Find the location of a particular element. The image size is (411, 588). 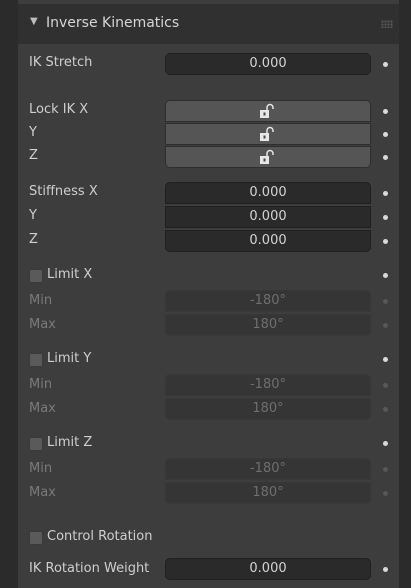

lock-ik-x-label: Lock IK X is located at coordinates (59, 109).